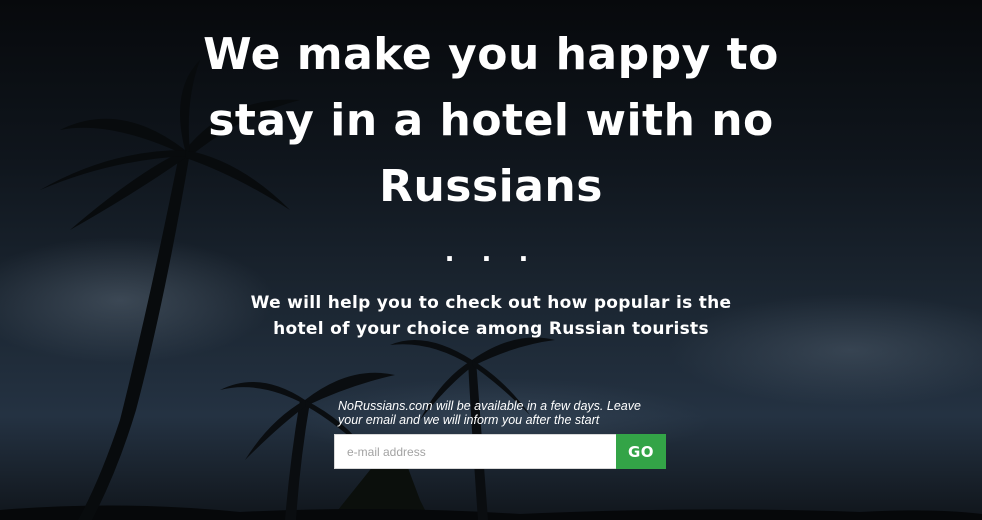 The height and width of the screenshot is (520, 982). I want to click on foliage-silhouette, so click(491, 512).